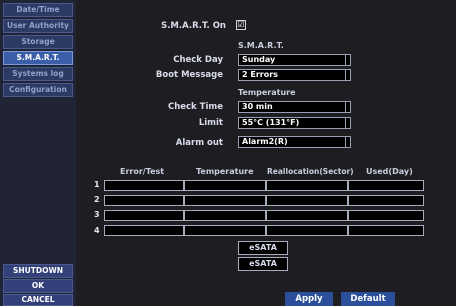  Describe the element at coordinates (38, 58) in the screenshot. I see `sidebar-item-smart: S.M.A.R.T.` at that location.